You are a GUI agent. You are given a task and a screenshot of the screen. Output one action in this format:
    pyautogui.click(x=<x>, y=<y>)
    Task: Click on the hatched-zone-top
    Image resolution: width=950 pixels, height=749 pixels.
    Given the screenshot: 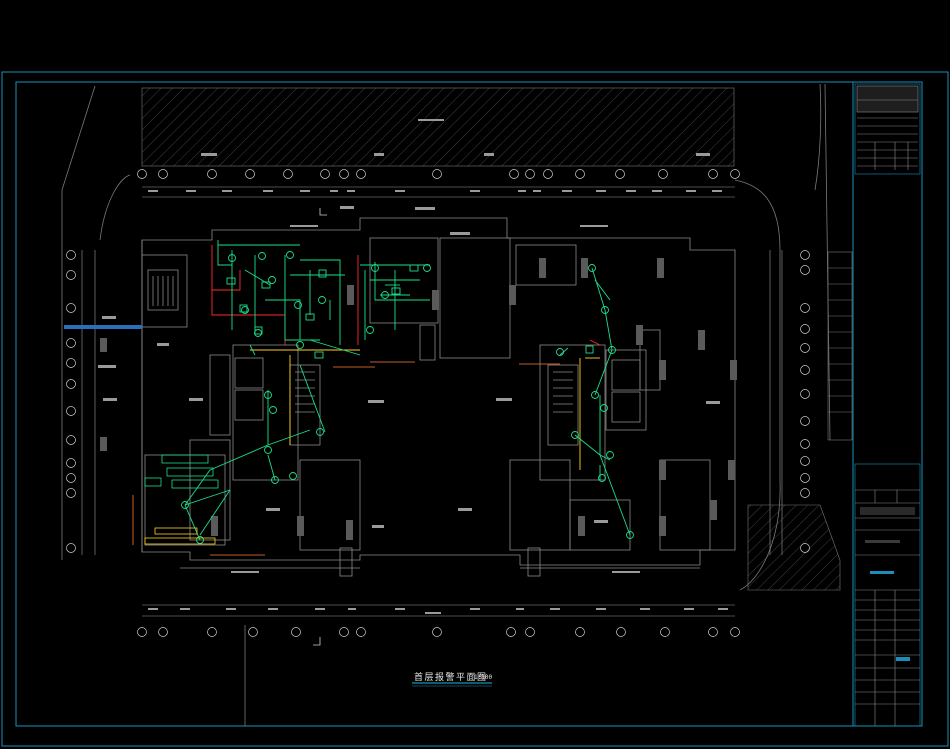 What is the action you would take?
    pyautogui.click(x=438, y=127)
    